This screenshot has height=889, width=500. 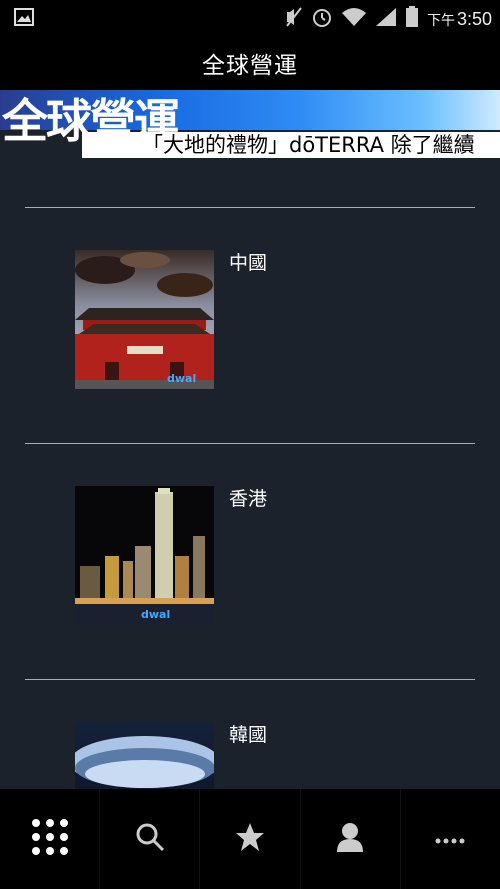 I want to click on page-title: 全球營運, so click(x=250, y=66).